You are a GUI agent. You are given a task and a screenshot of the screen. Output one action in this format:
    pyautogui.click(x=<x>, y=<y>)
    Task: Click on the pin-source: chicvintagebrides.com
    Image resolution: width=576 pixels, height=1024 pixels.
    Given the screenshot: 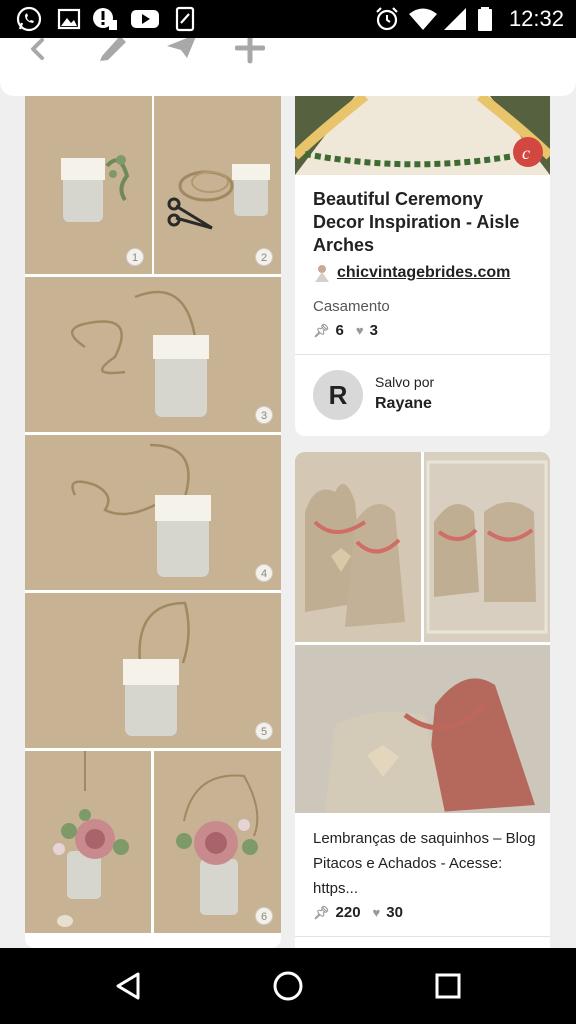 What is the action you would take?
    pyautogui.click(x=411, y=273)
    